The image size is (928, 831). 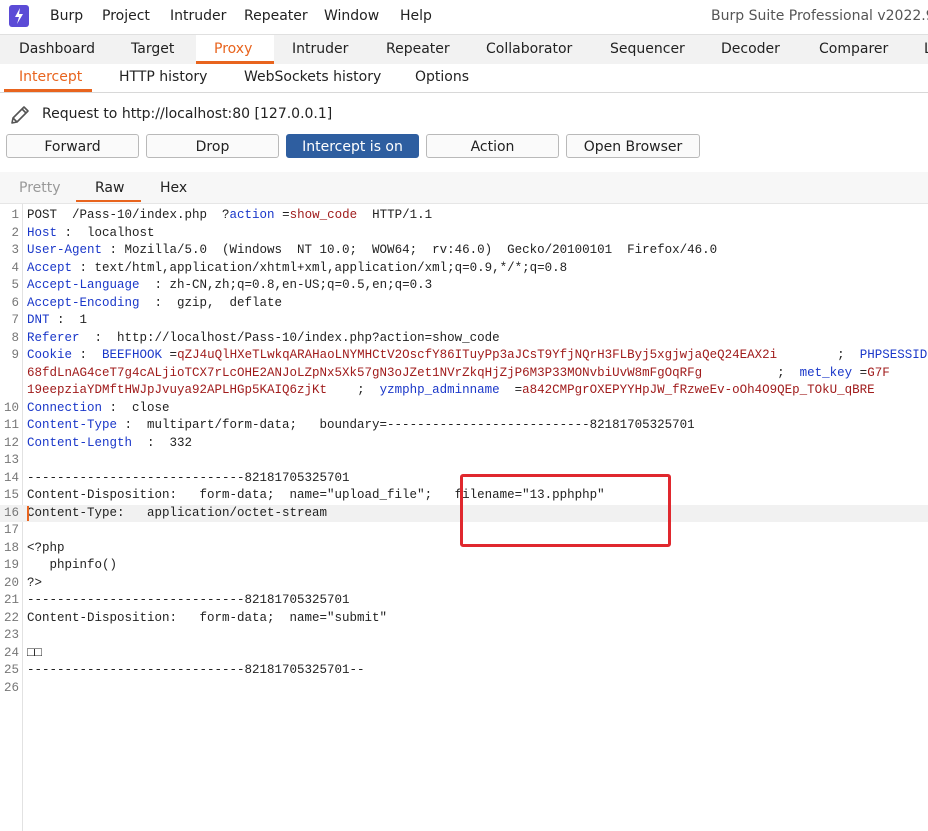 I want to click on tab-raw: Raw, so click(x=109, y=188).